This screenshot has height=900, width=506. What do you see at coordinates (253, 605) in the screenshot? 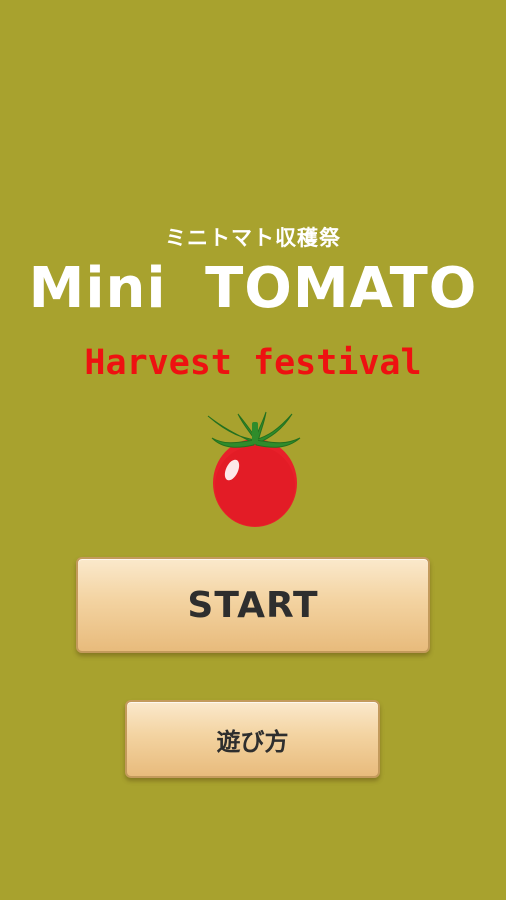
I see `start-button: START` at bounding box center [253, 605].